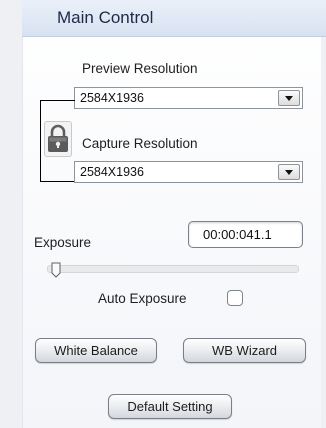 The image size is (326, 428). What do you see at coordinates (235, 298) in the screenshot?
I see `auto-exposure-checkbox` at bounding box center [235, 298].